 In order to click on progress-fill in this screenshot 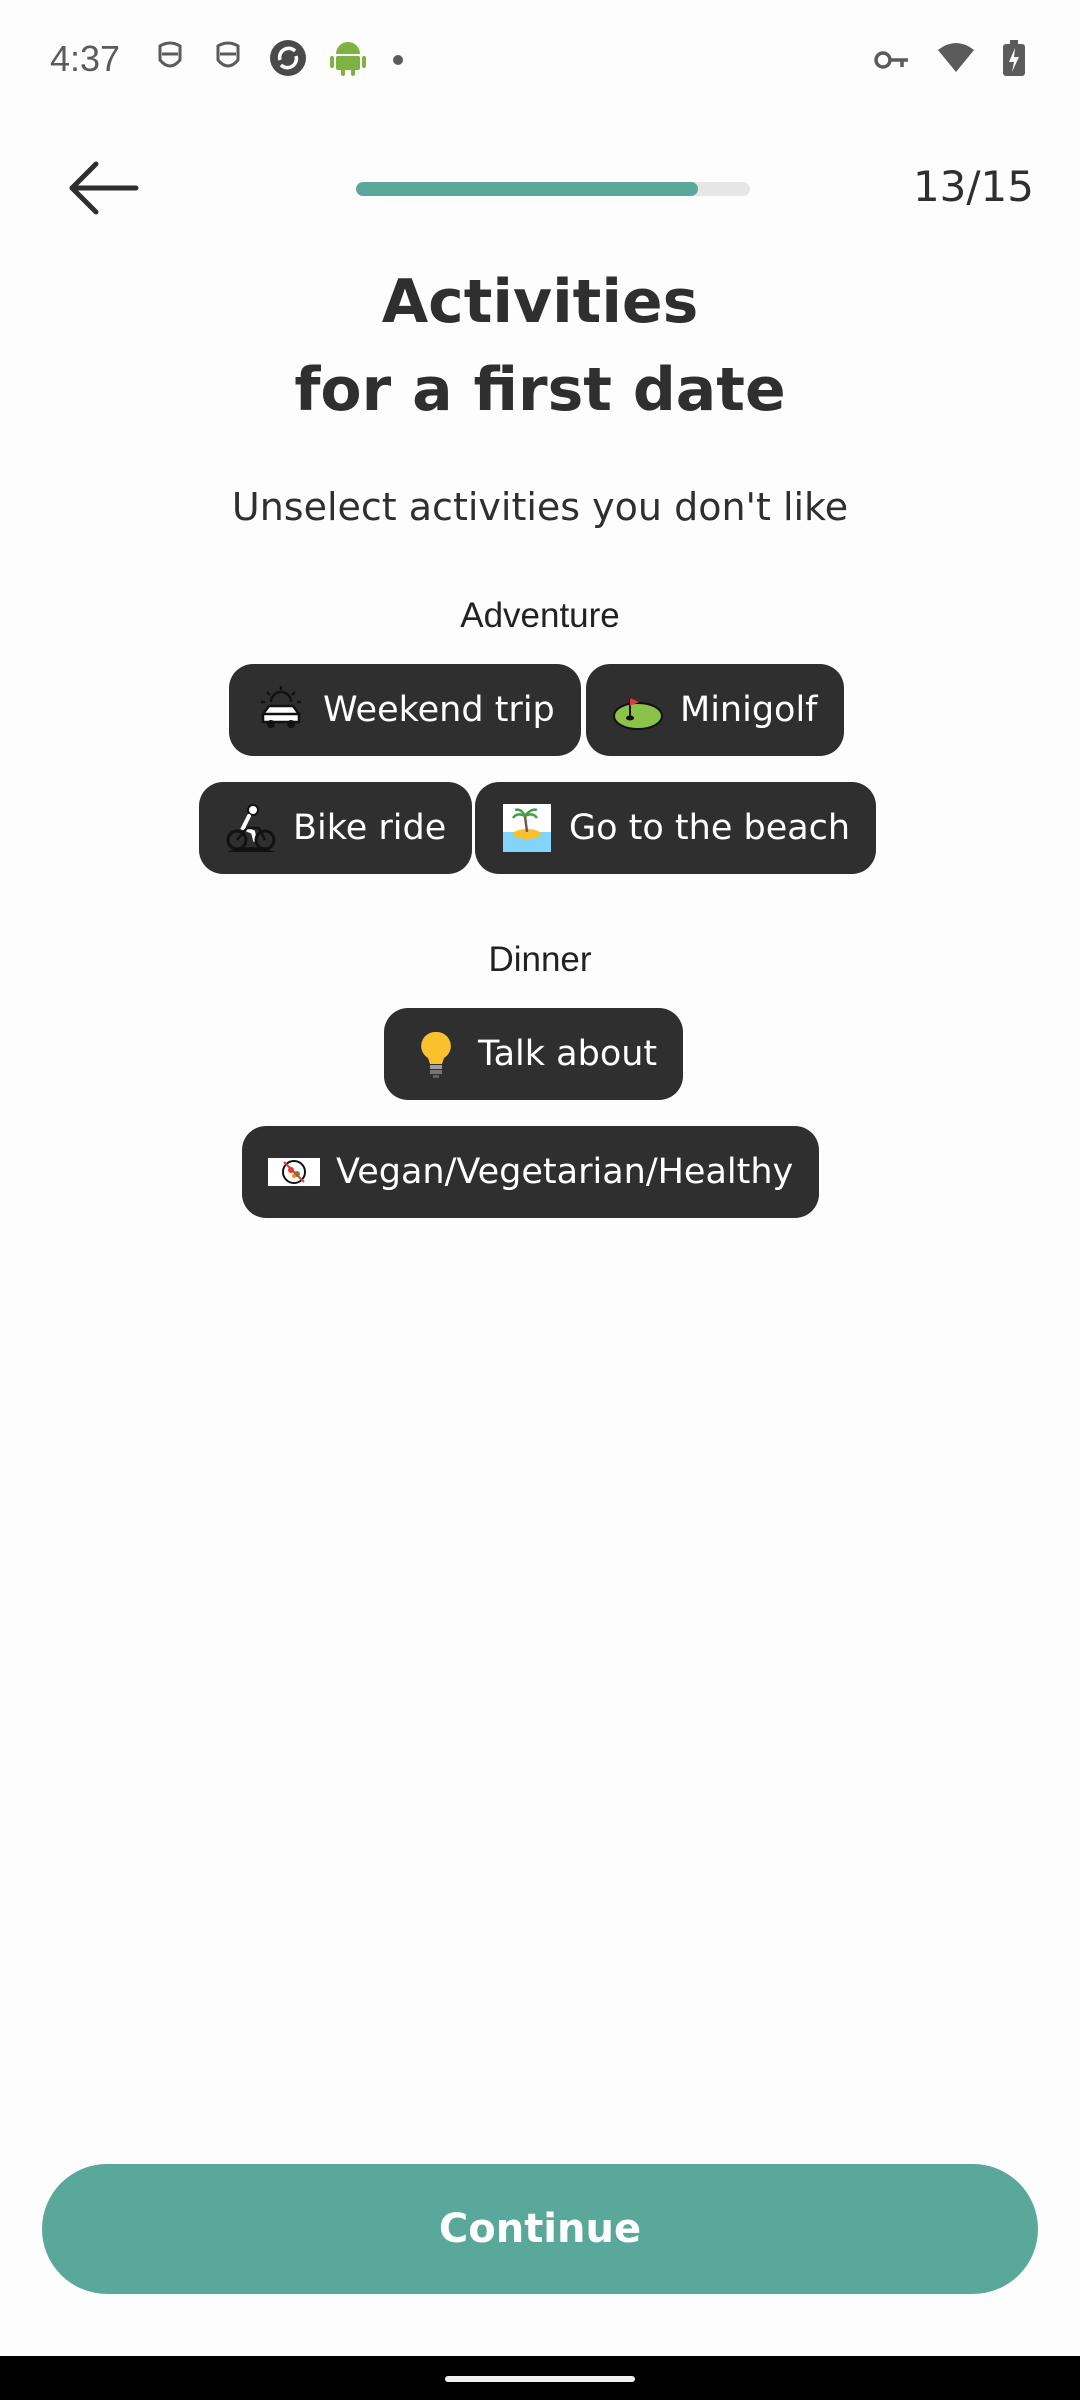, I will do `click(527, 189)`.